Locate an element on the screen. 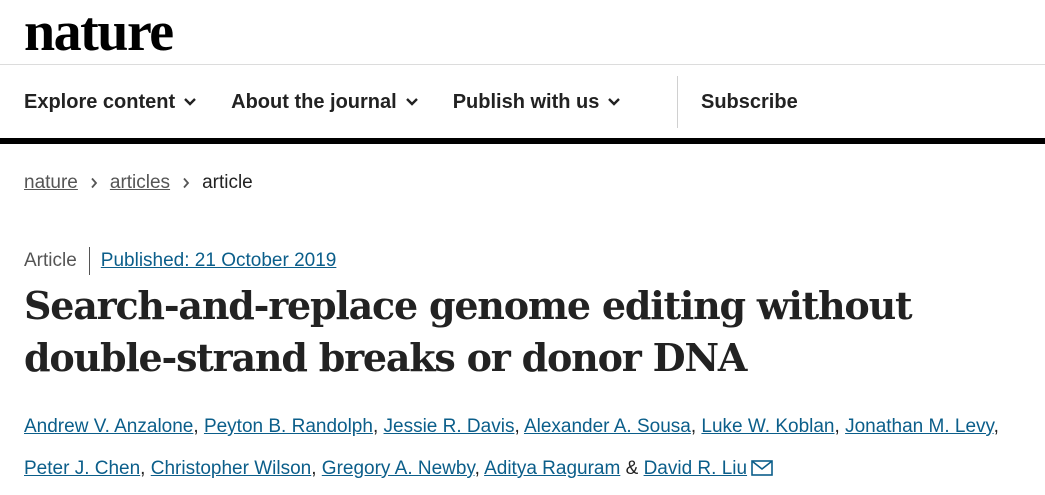 The width and height of the screenshot is (1045, 495). nav-publish-with-us-label: Publish with us is located at coordinates (526, 101).